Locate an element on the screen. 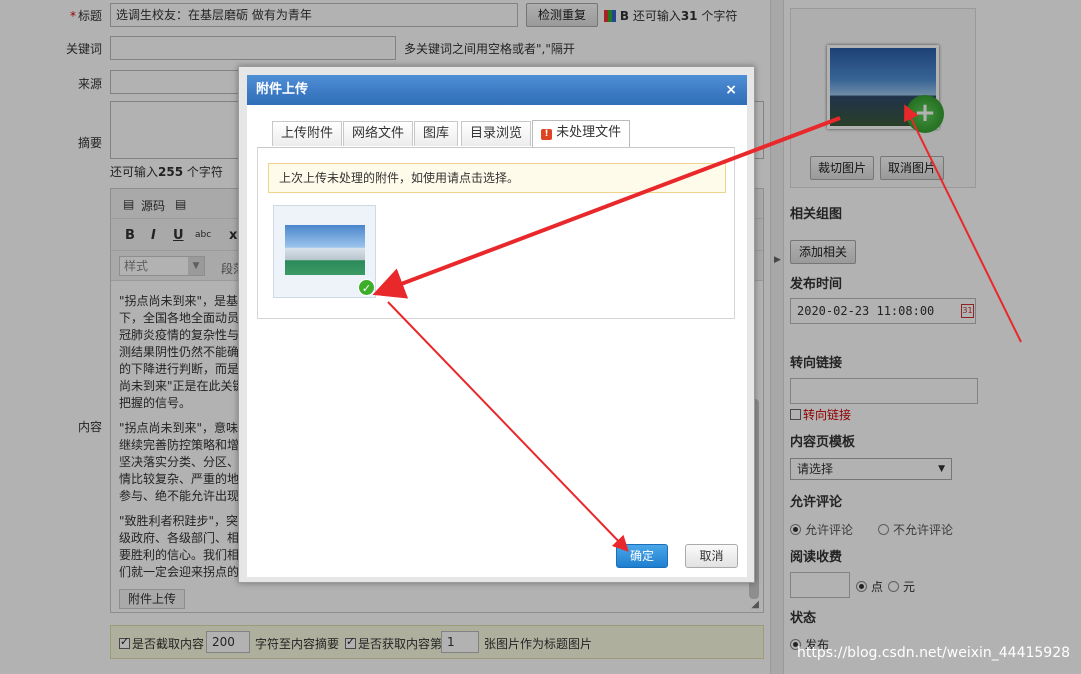  confirm-button: 确定 is located at coordinates (642, 556).